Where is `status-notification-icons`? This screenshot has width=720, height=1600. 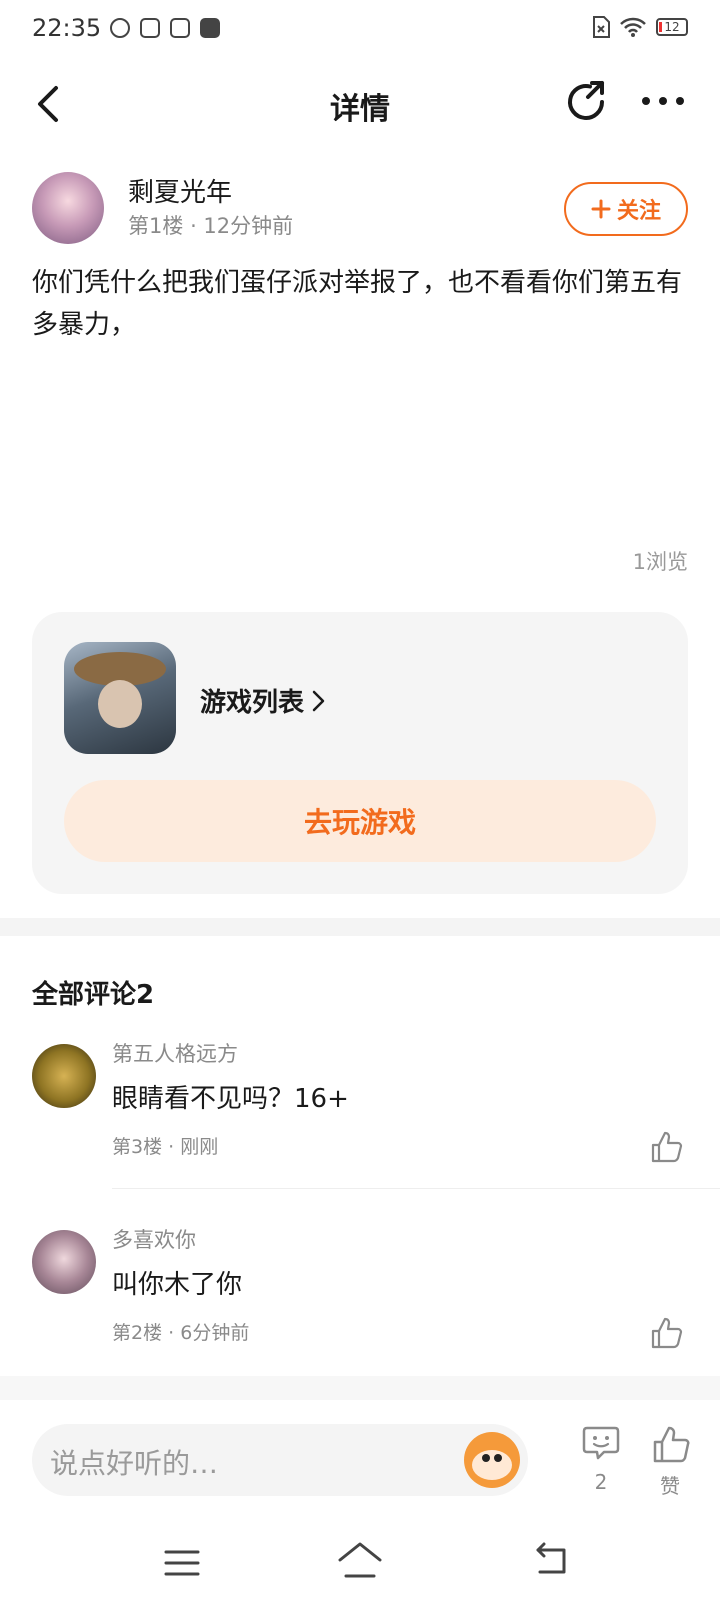
status-notification-icons is located at coordinates (165, 28).